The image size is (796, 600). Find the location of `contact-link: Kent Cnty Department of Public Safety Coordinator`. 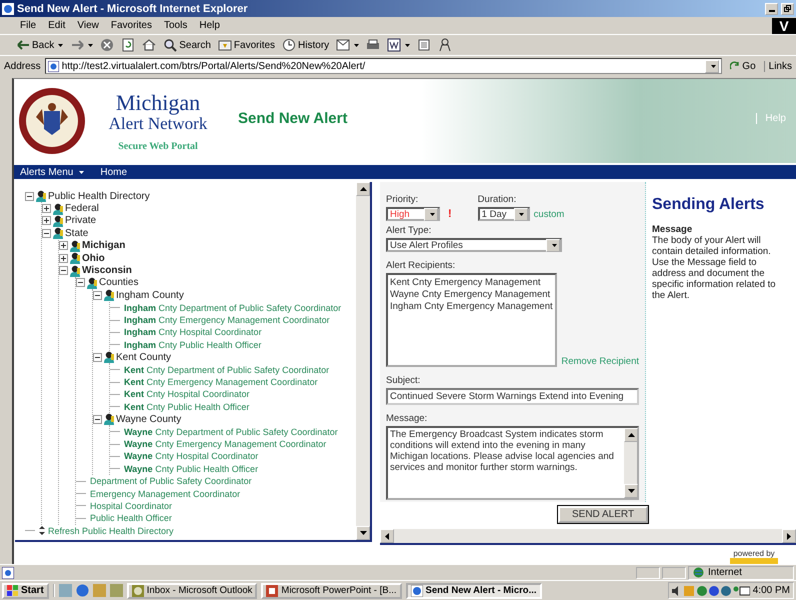

contact-link: Kent Cnty Department of Public Safety Coordinator is located at coordinates (227, 369).